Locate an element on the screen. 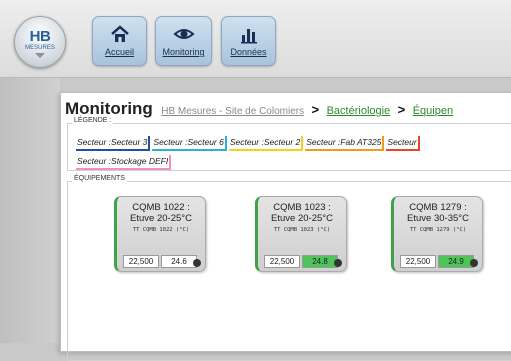 The width and height of the screenshot is (511, 361). equipment-sensor-label: TT CQMB 1023 (°C) is located at coordinates (302, 230).